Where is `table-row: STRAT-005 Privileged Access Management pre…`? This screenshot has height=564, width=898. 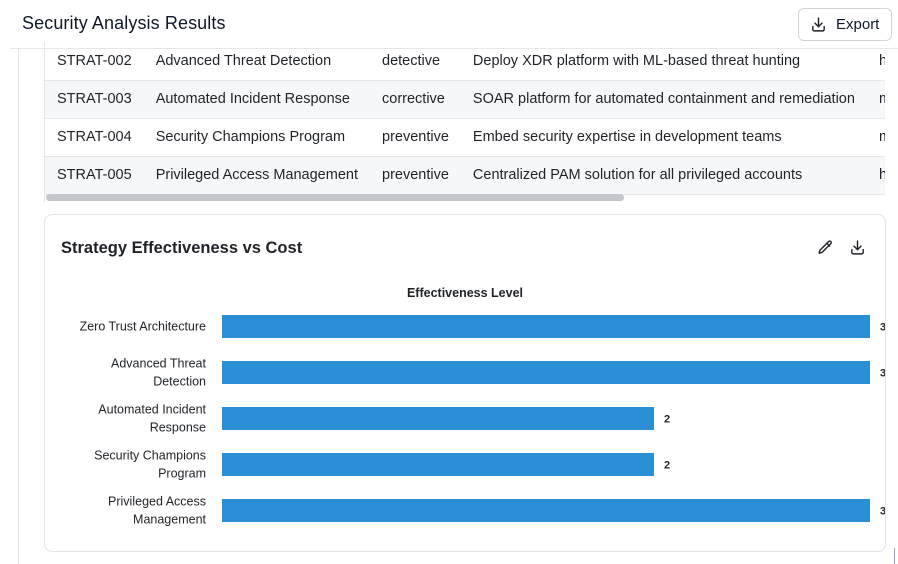 table-row: STRAT-005 Privileged Access Management pre… is located at coordinates (465, 175).